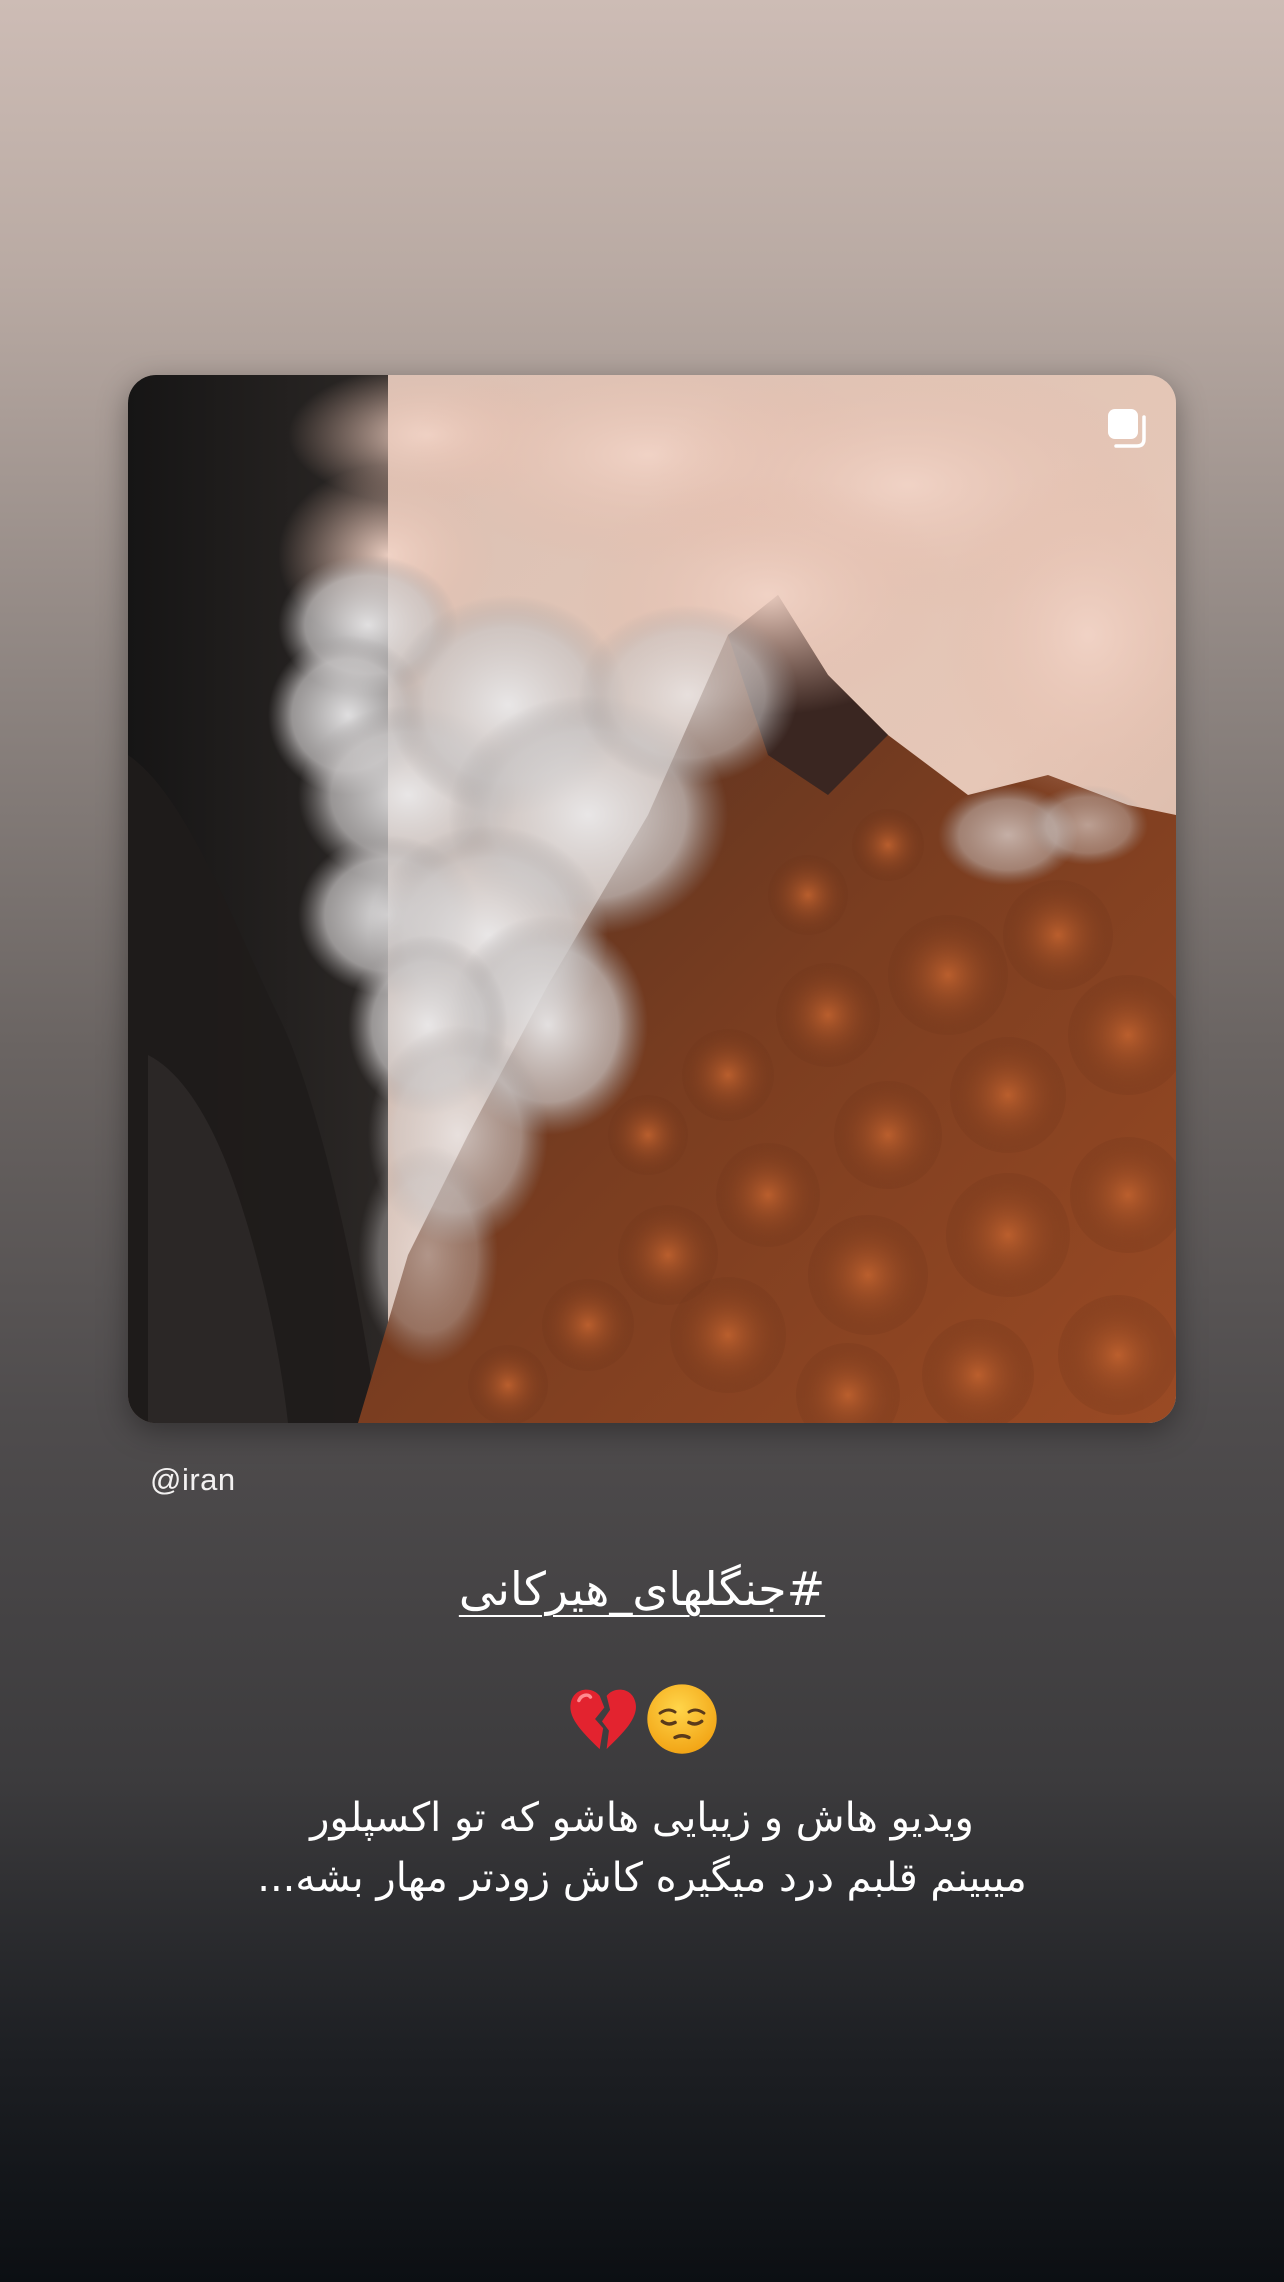 This screenshot has width=1284, height=2282. I want to click on hashtag-text: #جنگلهای_هیرکانی, so click(642, 1589).